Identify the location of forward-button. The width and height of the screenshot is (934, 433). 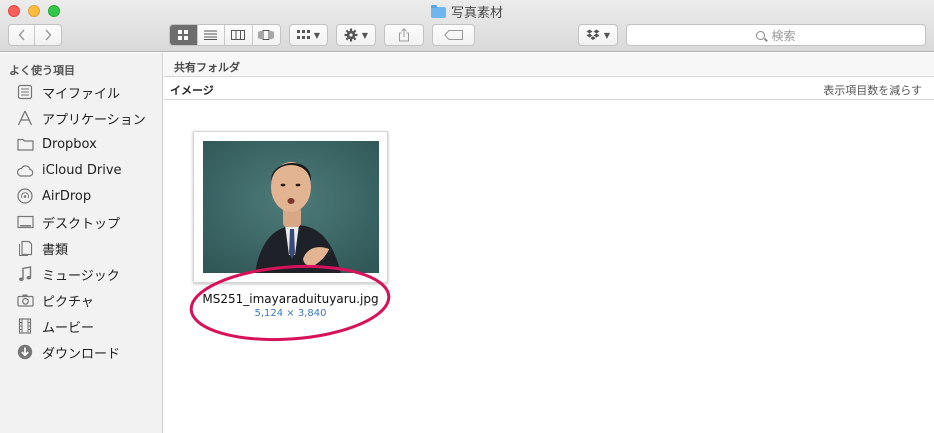
(48, 35).